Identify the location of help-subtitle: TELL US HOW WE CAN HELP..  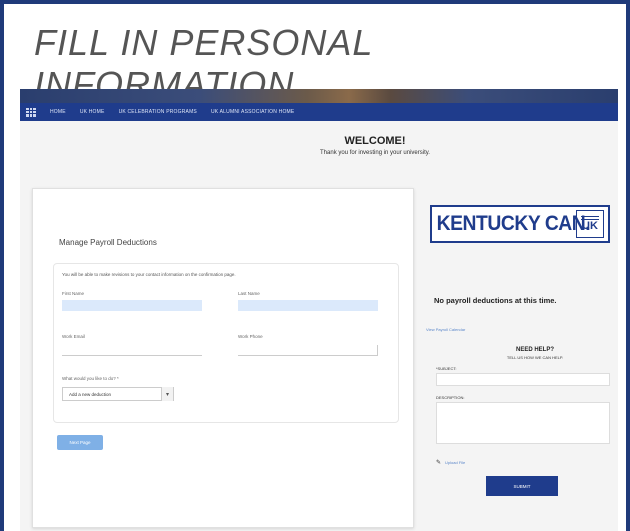
(535, 357).